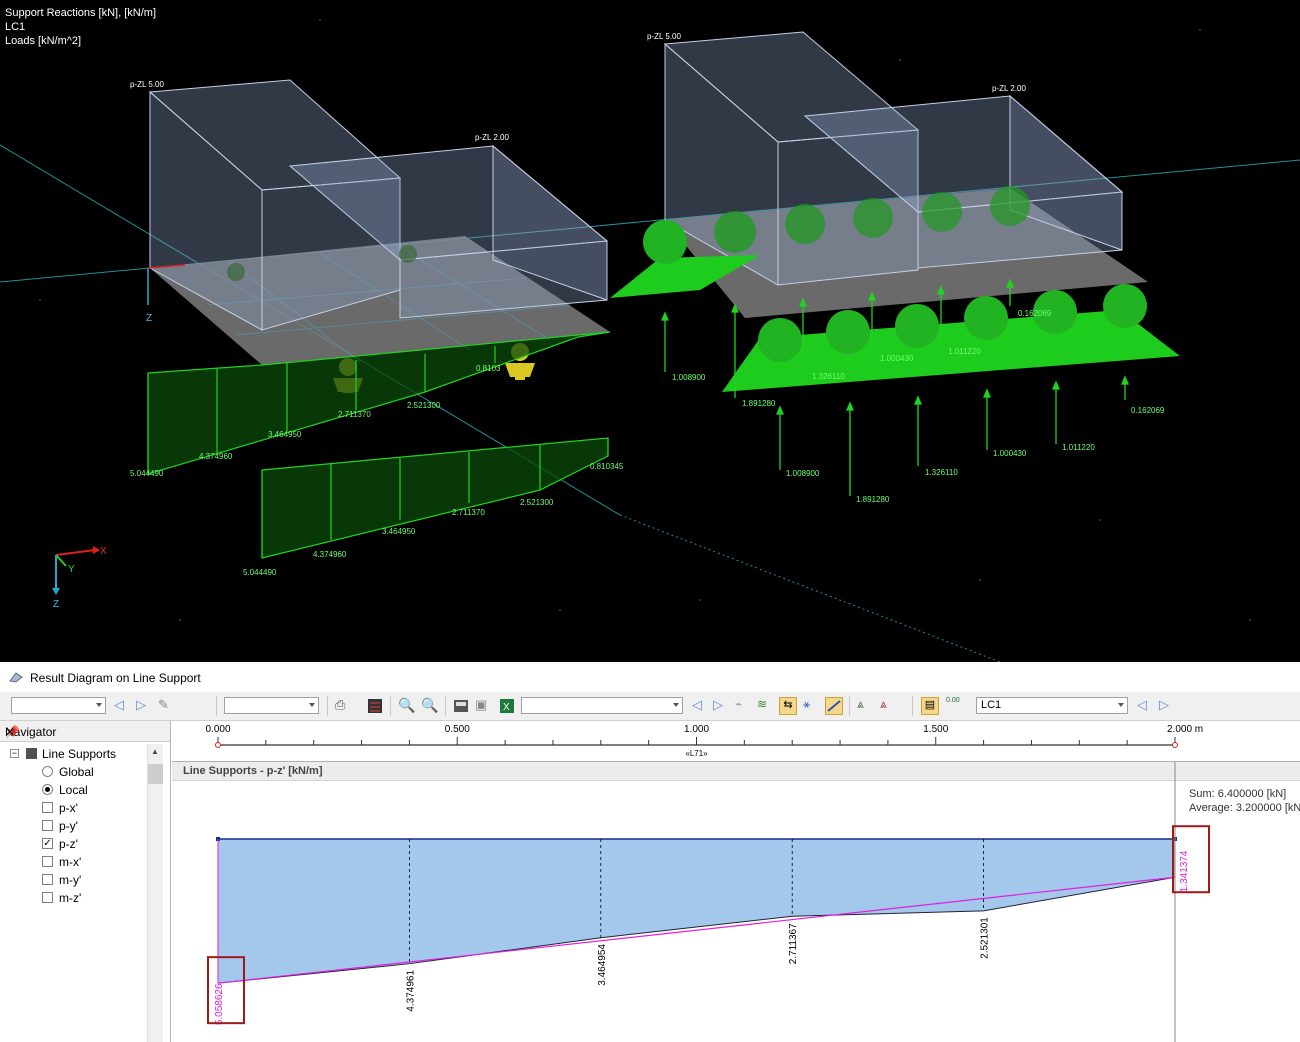 The height and width of the screenshot is (1042, 1300). I want to click on collapse-icon: −, so click(14, 753).